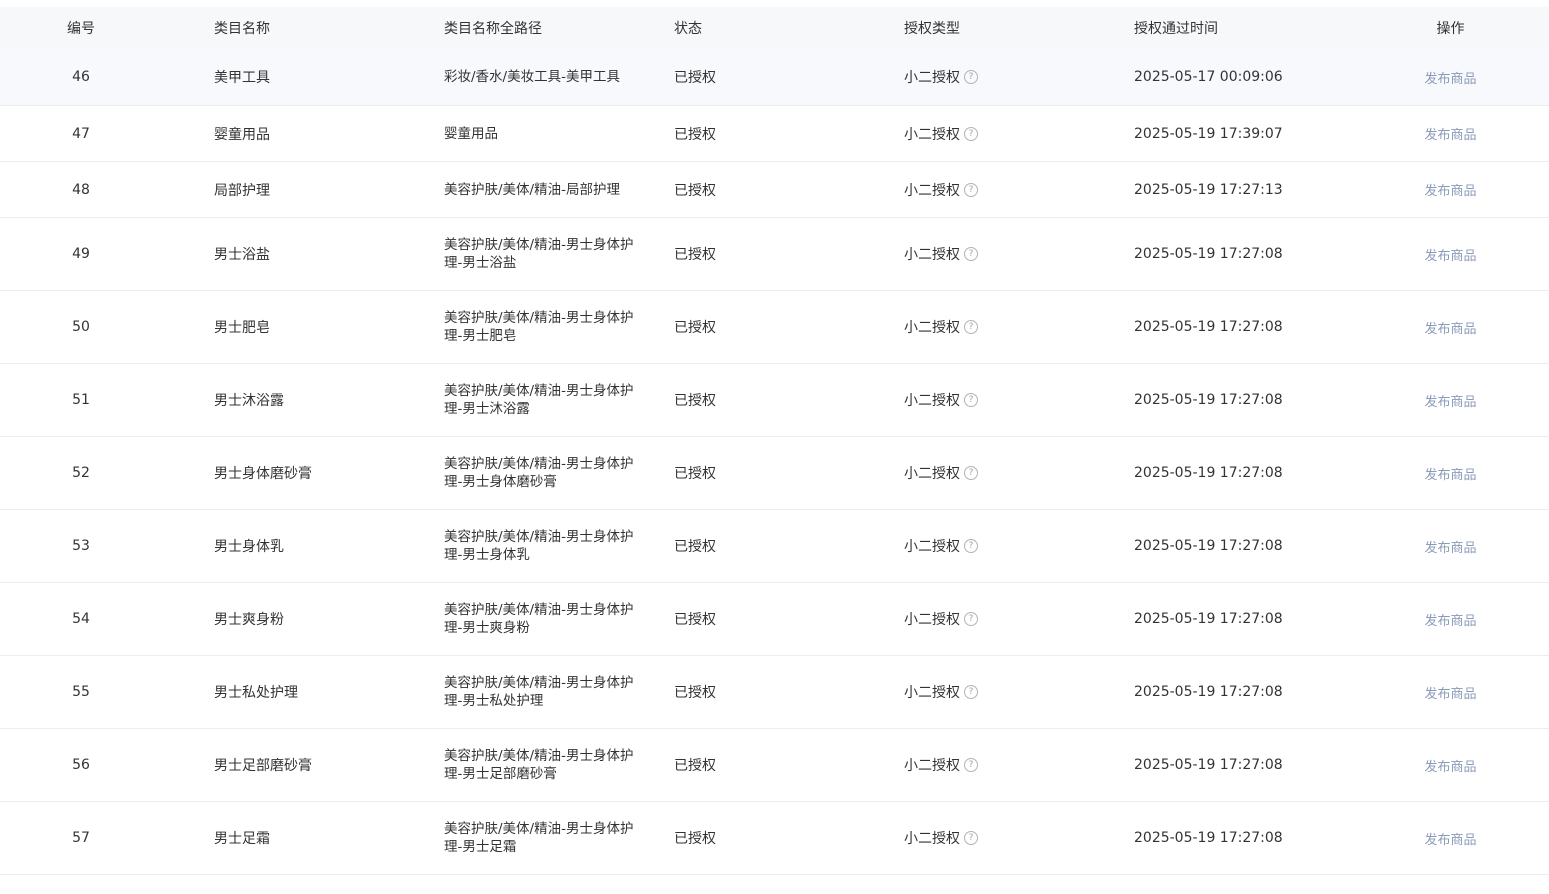 The image size is (1549, 894). I want to click on row-category-path-cell: 美容护肤/美体/精油-男士身体护理-男士肥皂, so click(512, 327).